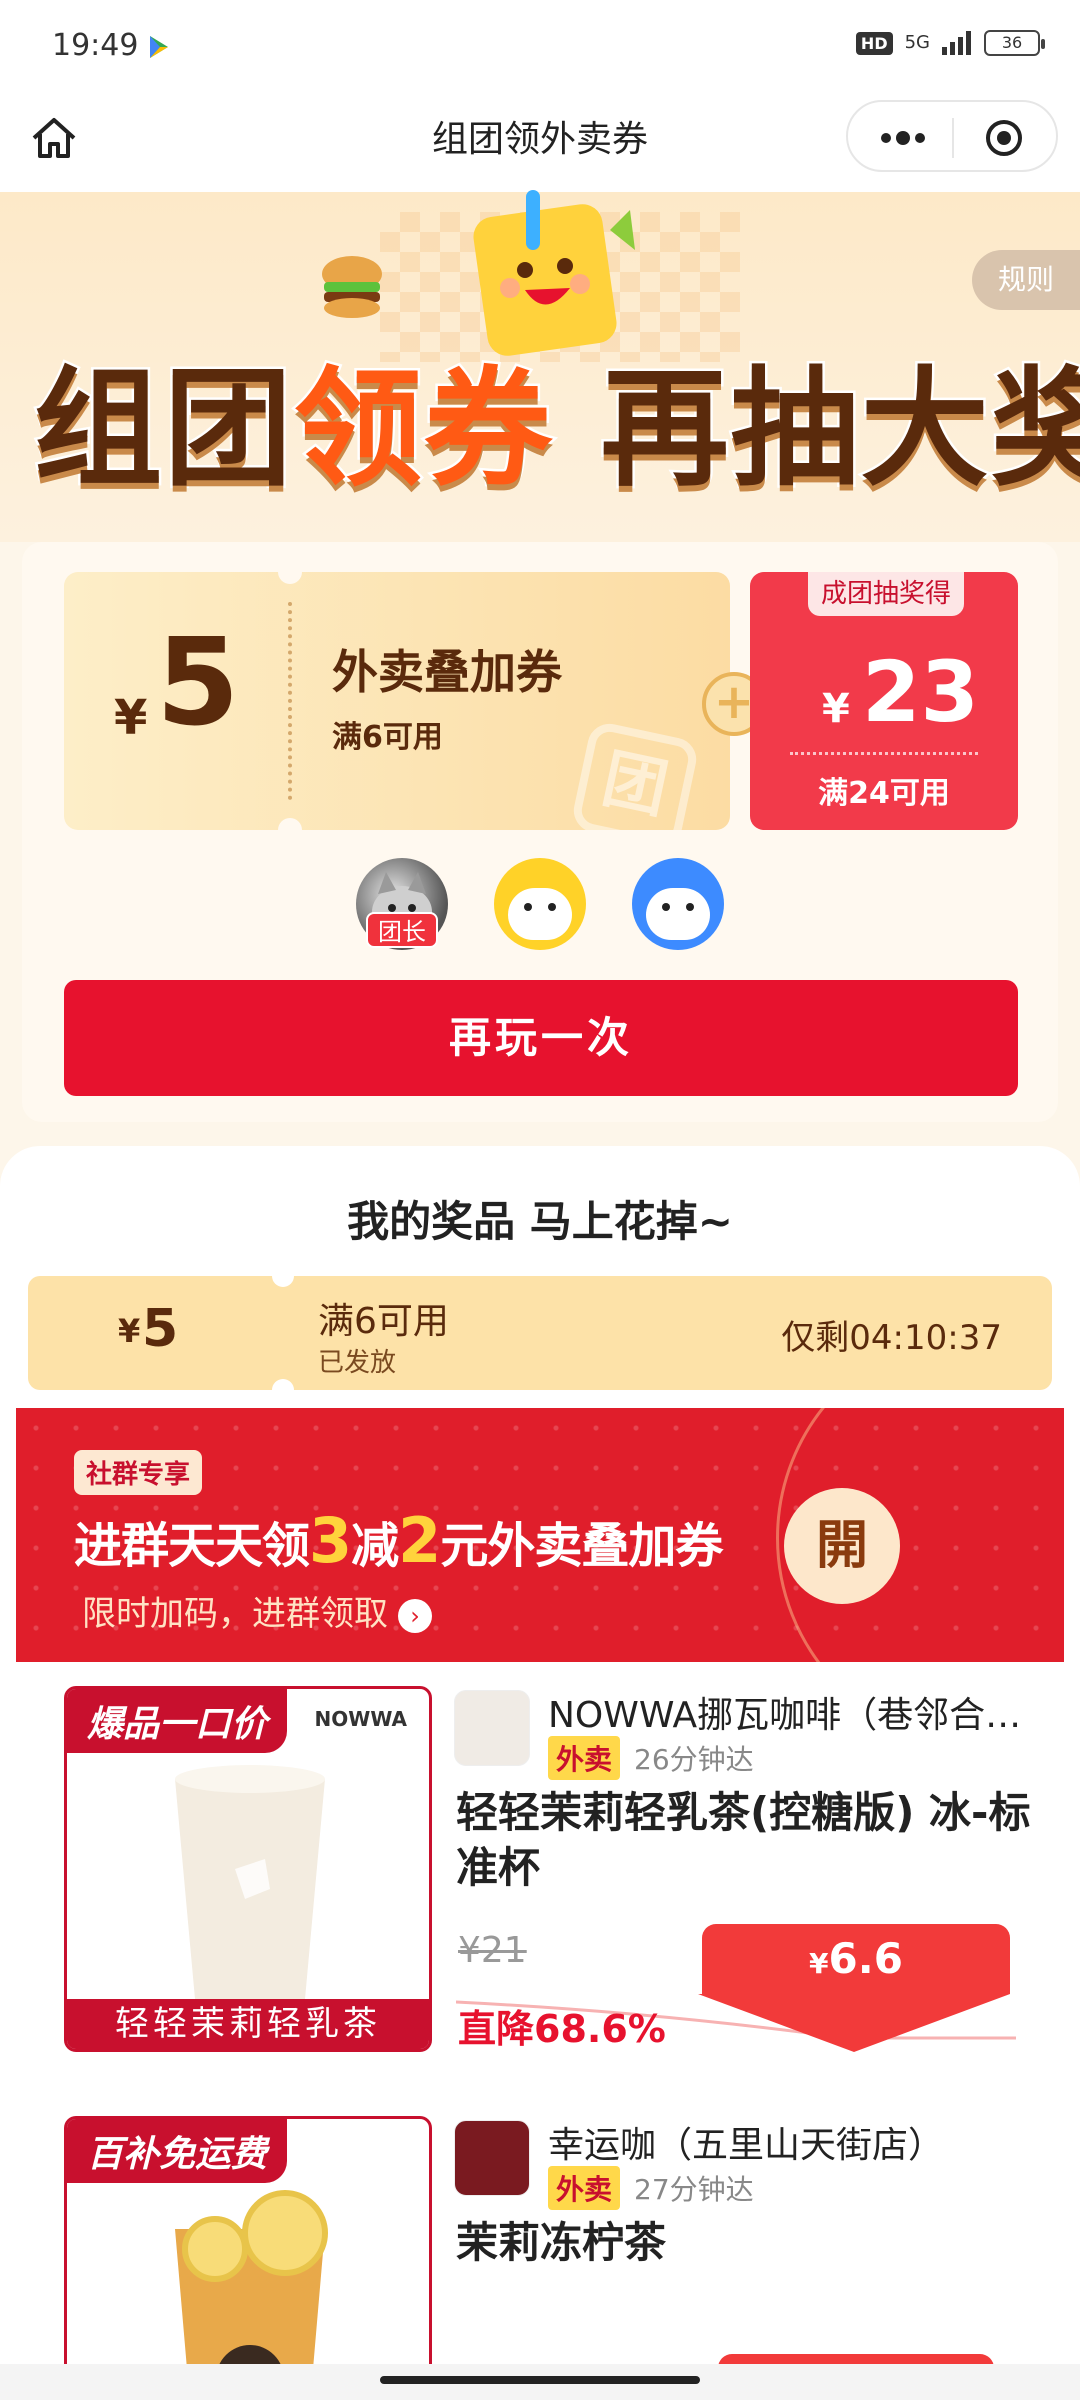  I want to click on headline-part1: 组团, so click(163, 430).